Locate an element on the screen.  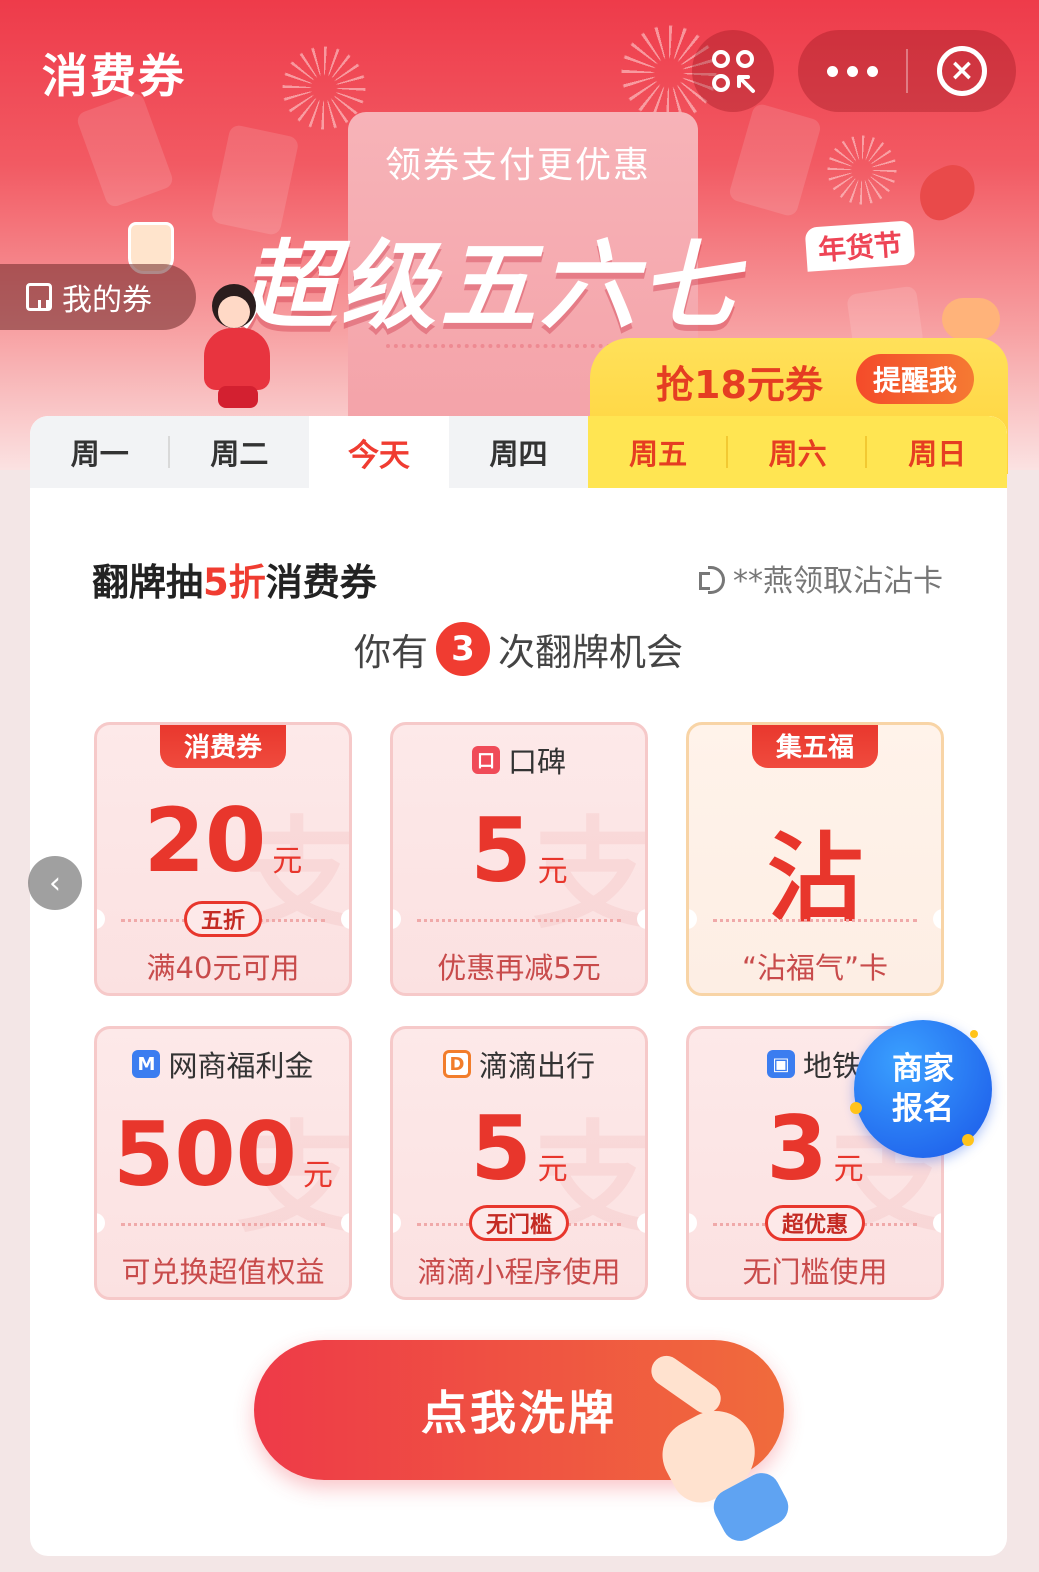
pointing-hand-icon is located at coordinates (717, 1448).